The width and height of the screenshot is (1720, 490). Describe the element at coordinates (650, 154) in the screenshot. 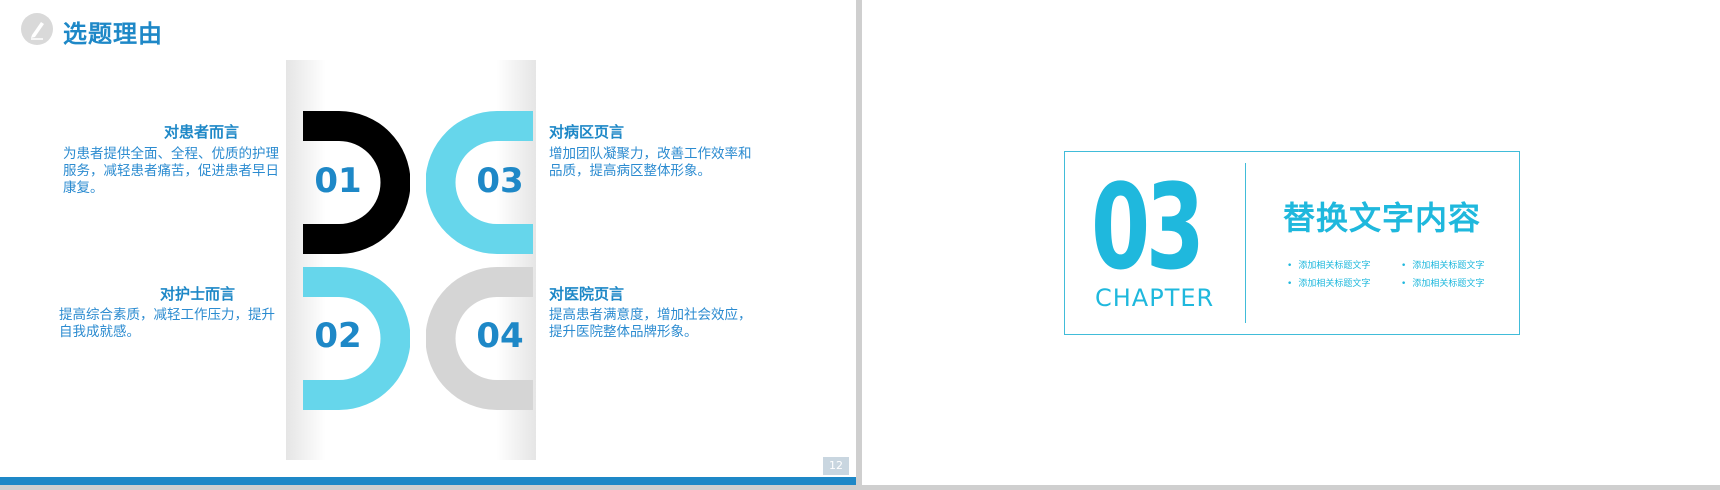

I see `text-line: 增加团队凝聚力，改善工作效率和` at that location.